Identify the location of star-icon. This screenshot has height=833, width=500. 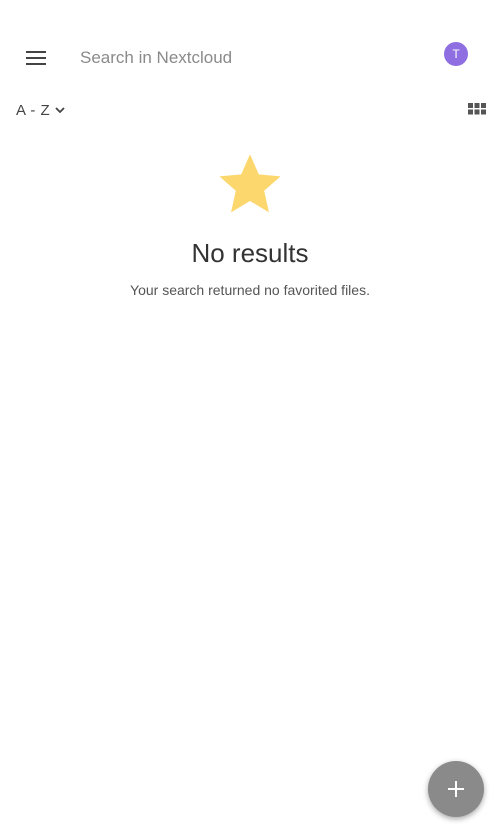
(250, 183).